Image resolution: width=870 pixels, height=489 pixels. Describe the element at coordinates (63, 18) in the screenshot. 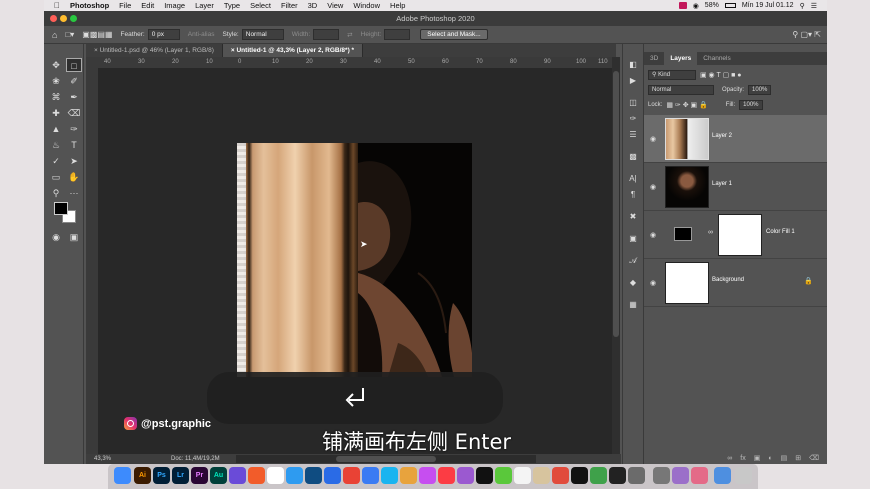

I see `minimize-icon` at that location.